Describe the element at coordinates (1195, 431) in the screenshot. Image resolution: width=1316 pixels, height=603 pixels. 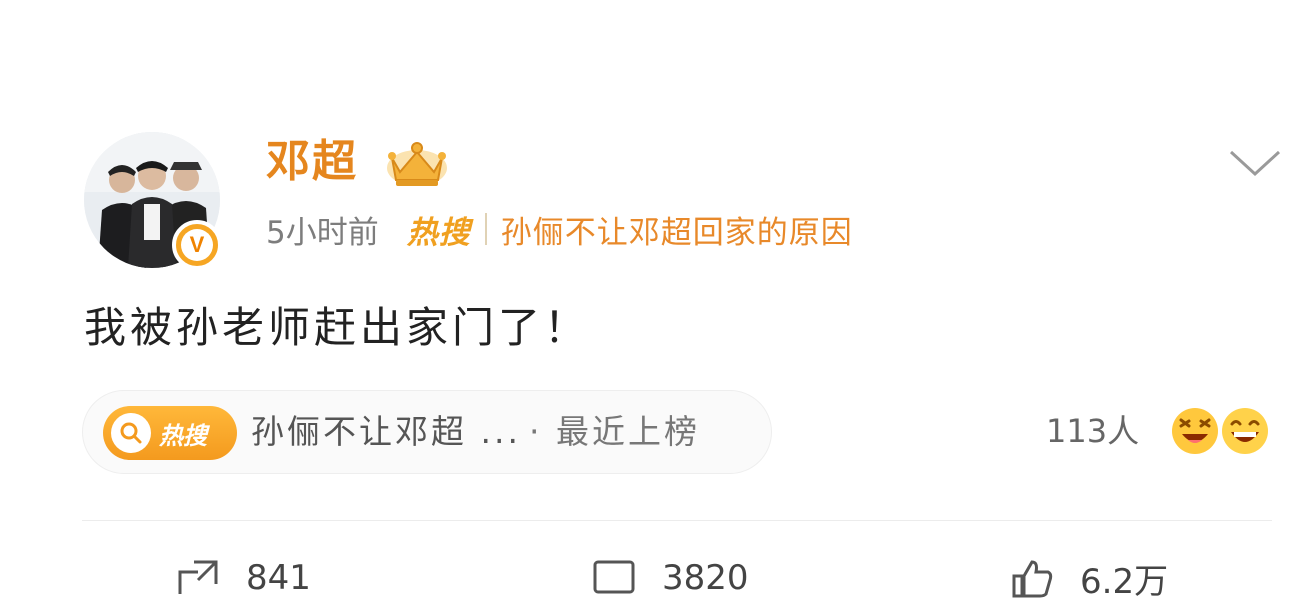
I see `laughing-emoji-icon` at that location.